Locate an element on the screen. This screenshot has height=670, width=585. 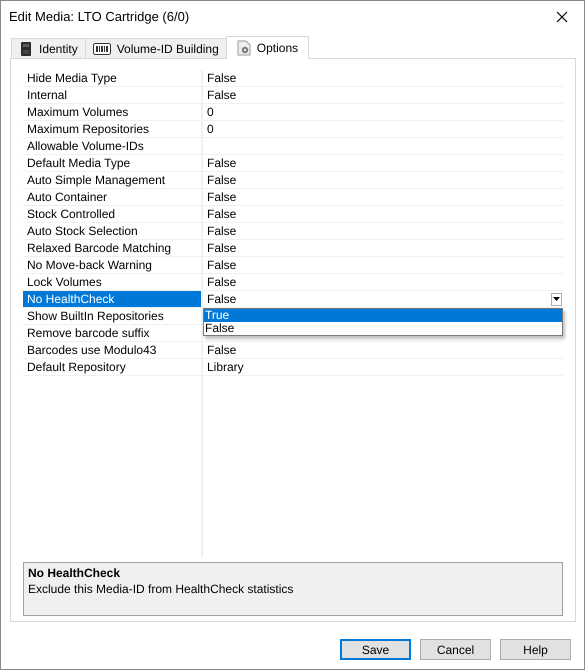
description-text: Exclude this Media-ID from HealthCheck statistics is located at coordinates (161, 589).